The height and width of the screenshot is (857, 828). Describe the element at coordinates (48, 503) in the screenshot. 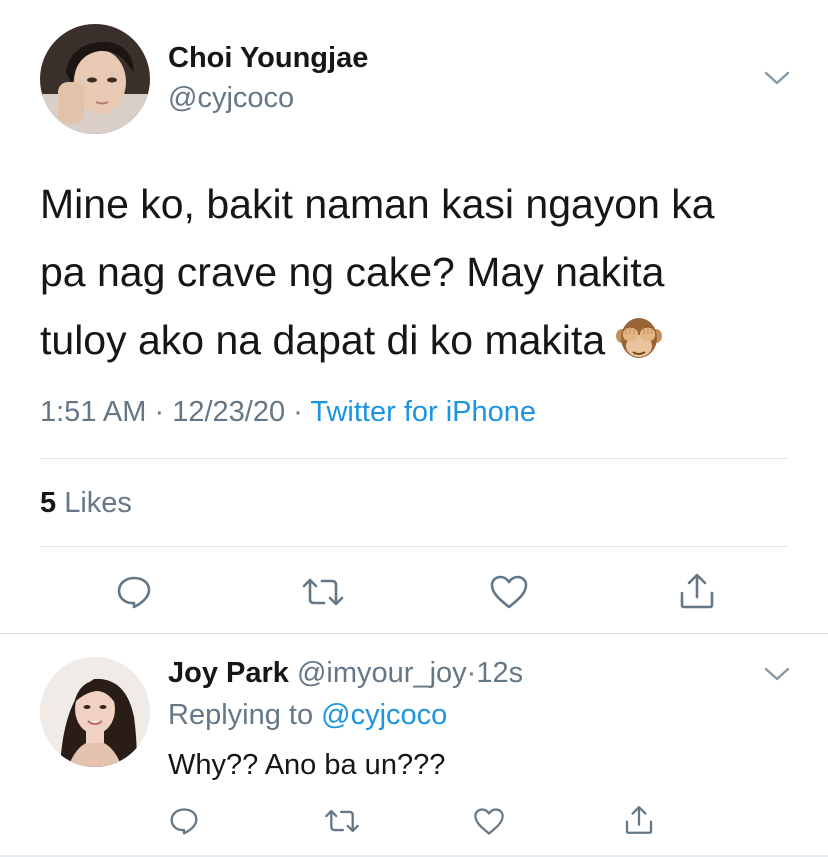

I see `likes-count: 5` at that location.